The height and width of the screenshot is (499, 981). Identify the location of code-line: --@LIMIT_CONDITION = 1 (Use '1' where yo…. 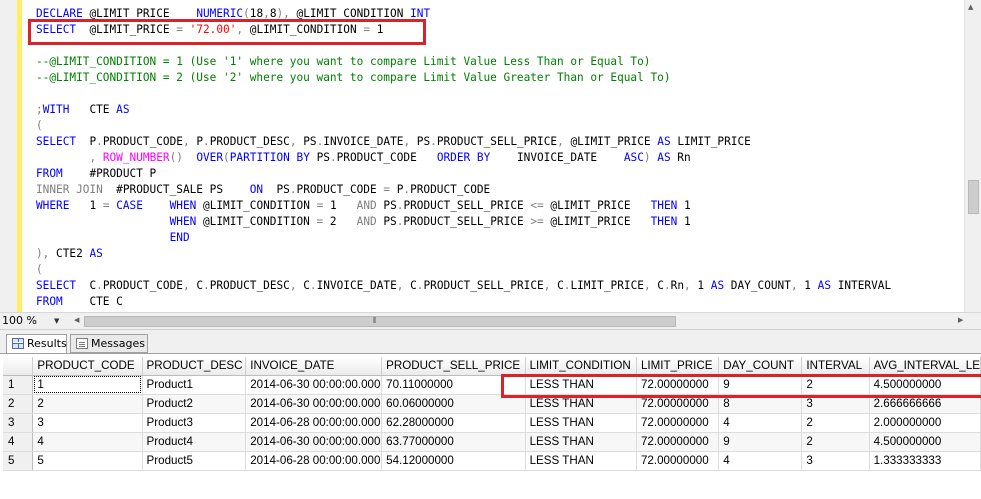
(463, 62).